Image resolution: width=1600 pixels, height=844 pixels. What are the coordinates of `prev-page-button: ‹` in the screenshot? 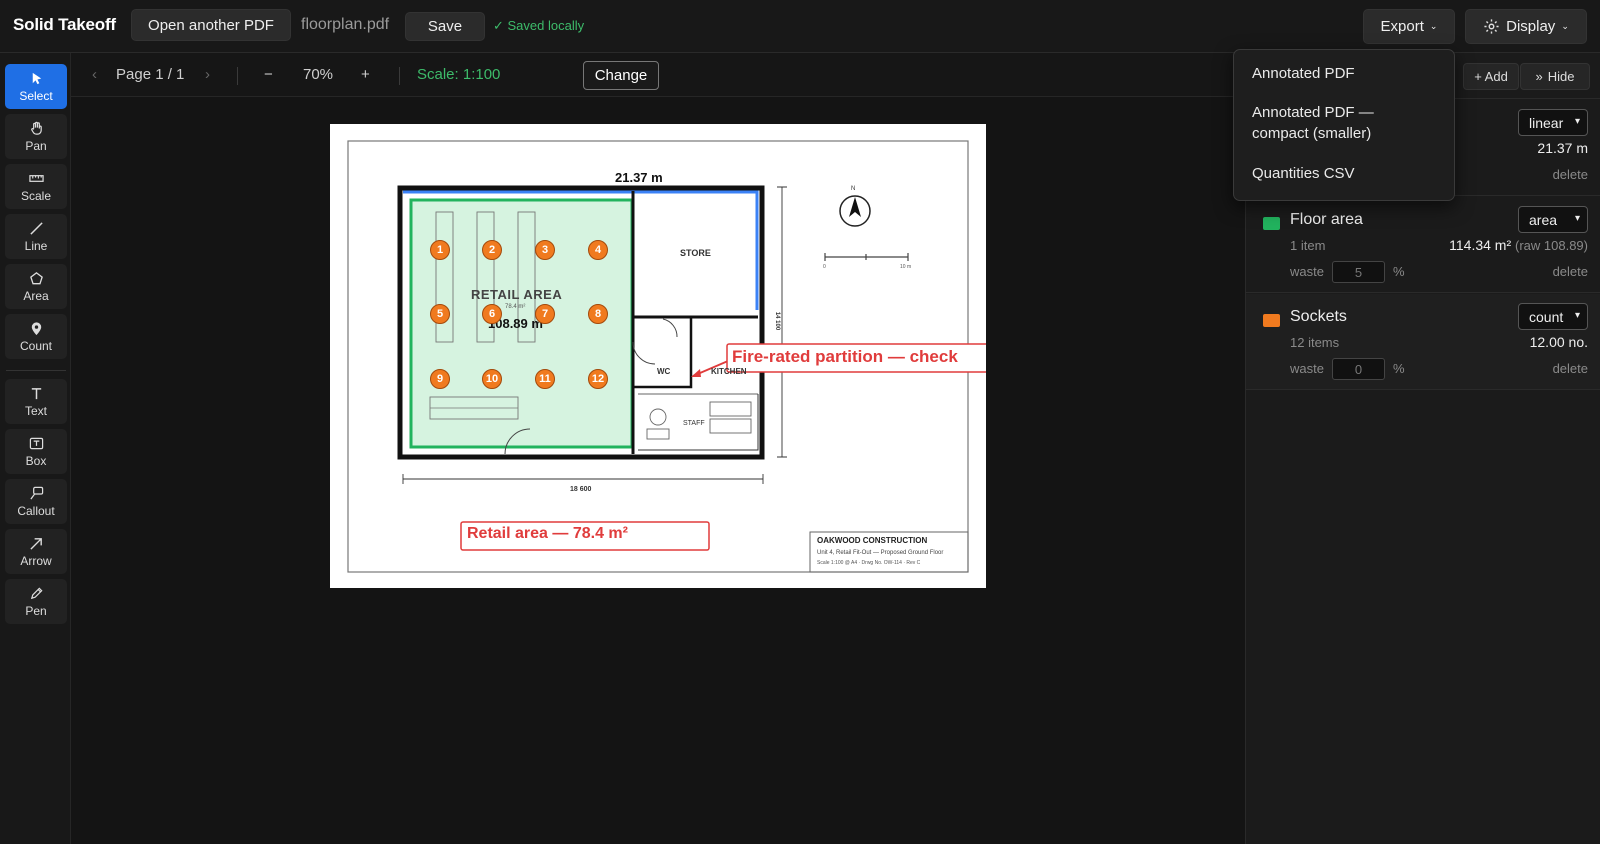 It's located at (94, 74).